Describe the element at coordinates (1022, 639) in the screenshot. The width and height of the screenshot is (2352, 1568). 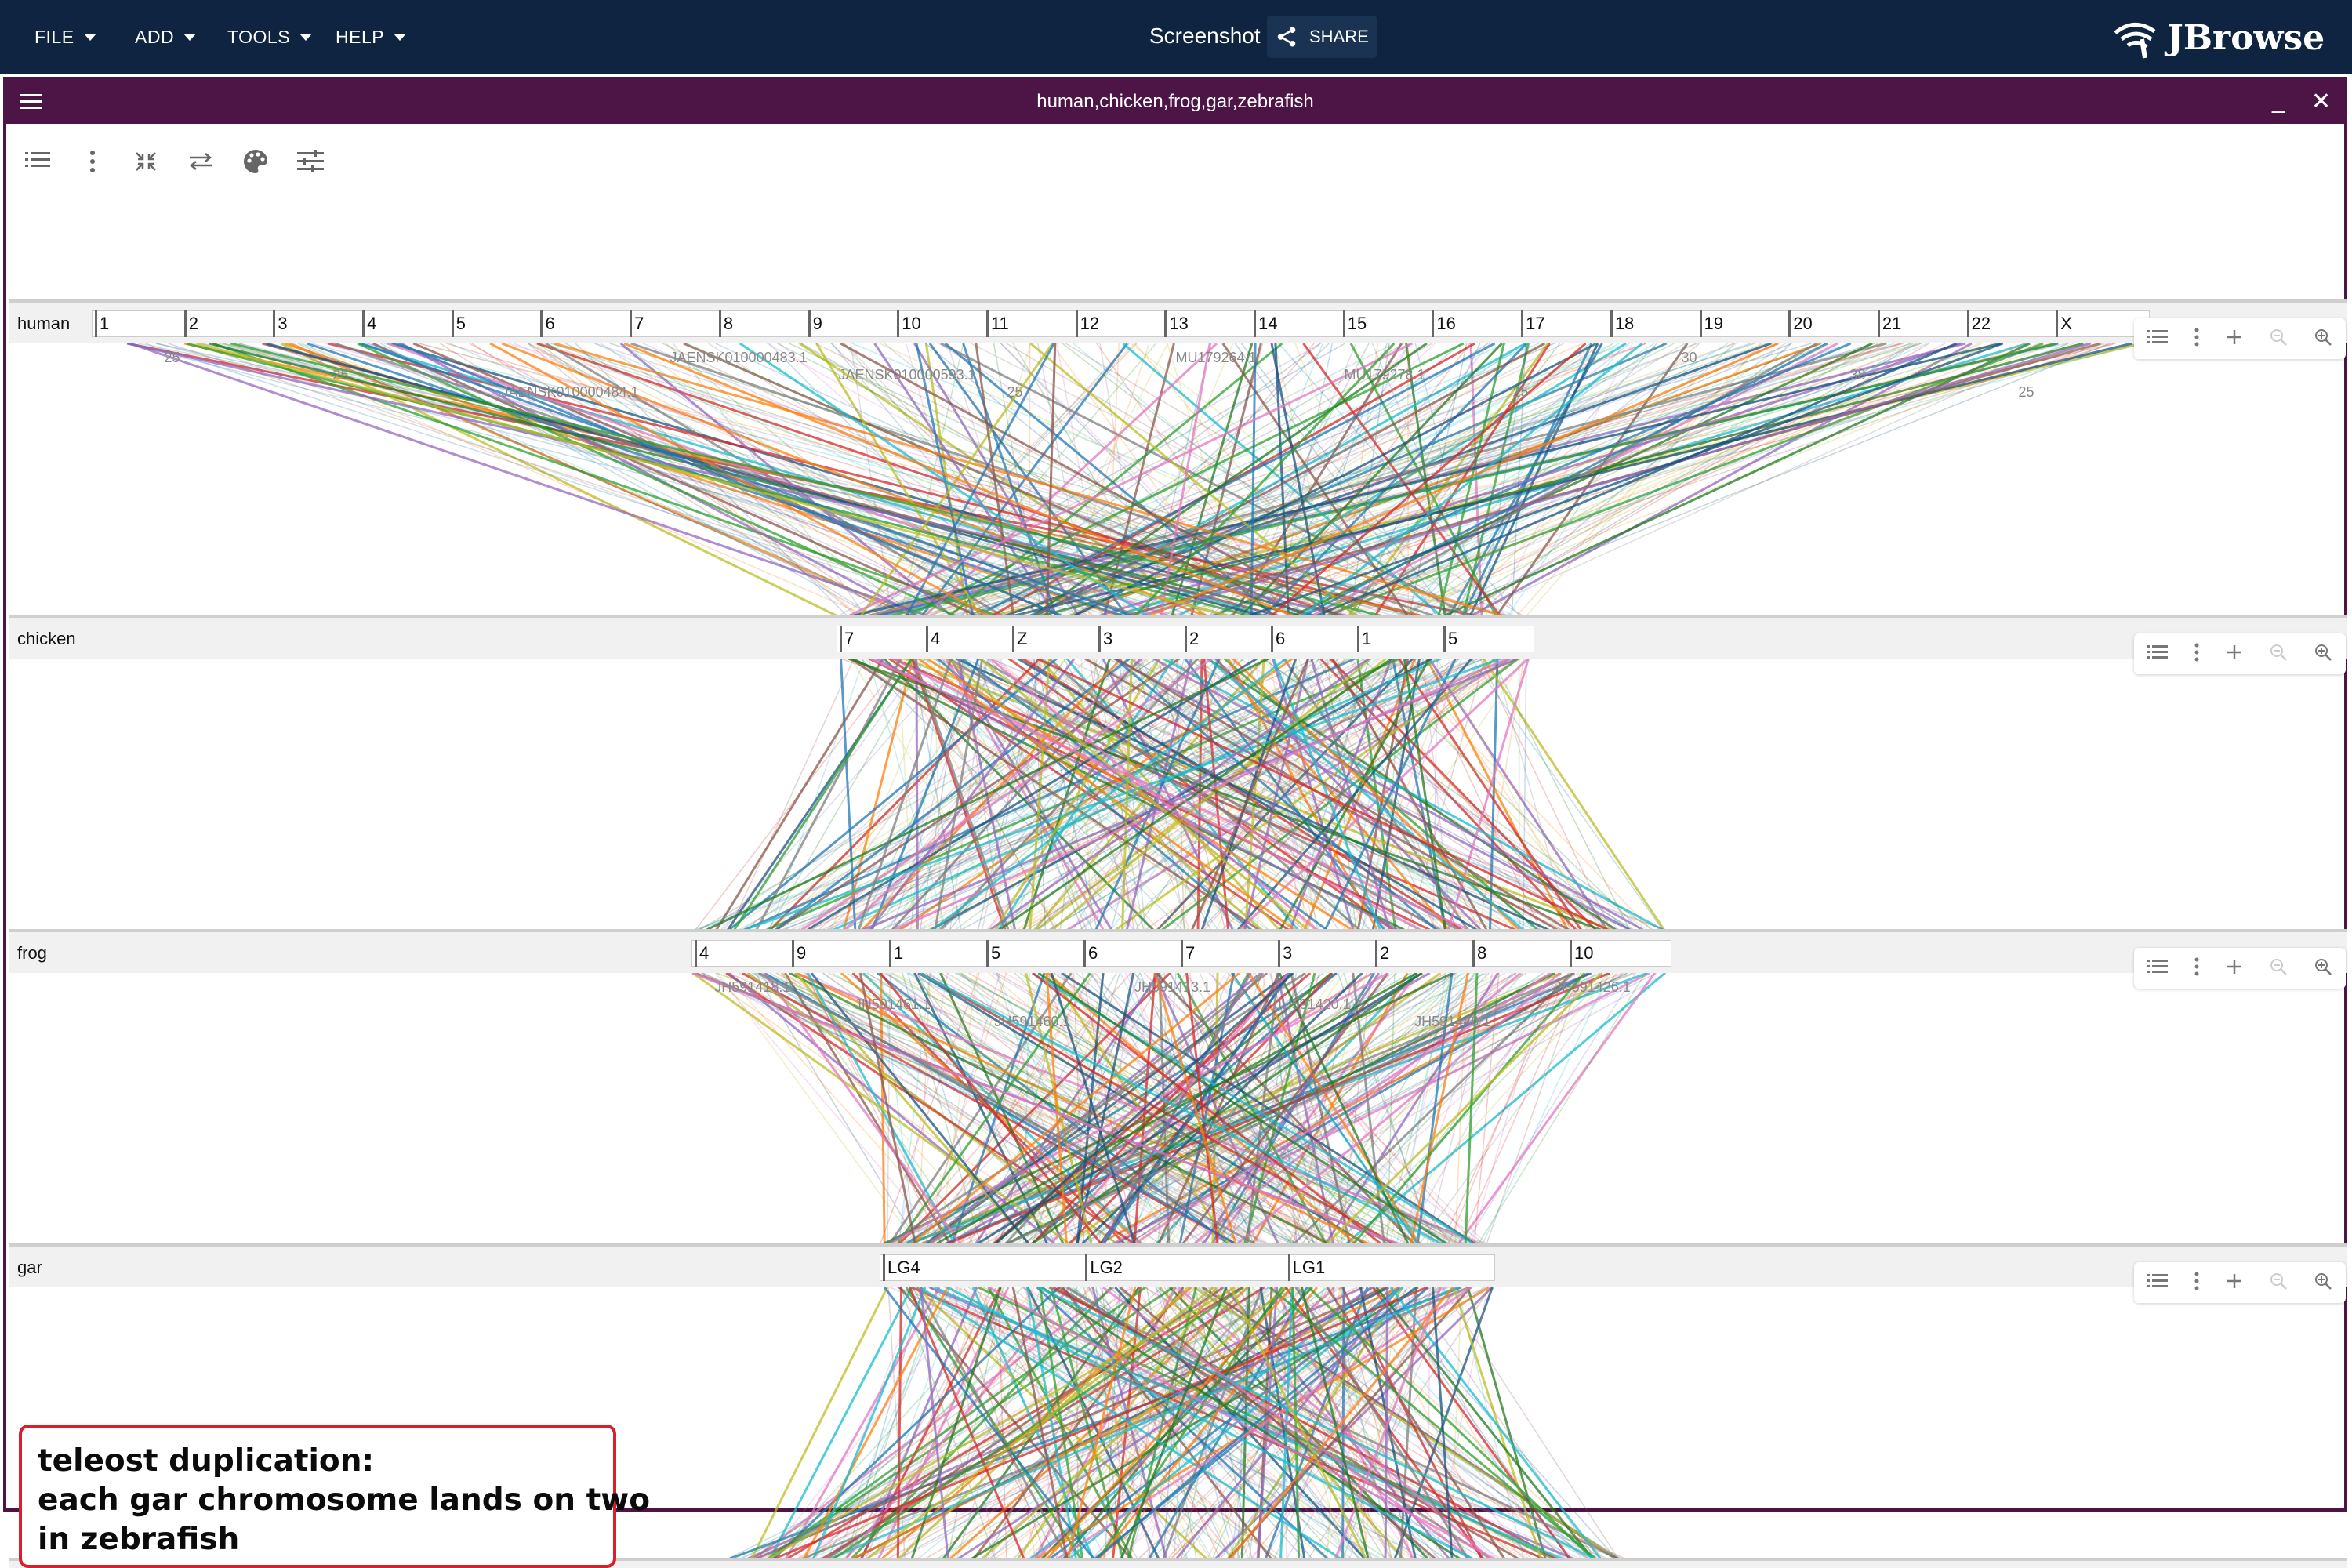
I see `chromosome-label: Z` at that location.